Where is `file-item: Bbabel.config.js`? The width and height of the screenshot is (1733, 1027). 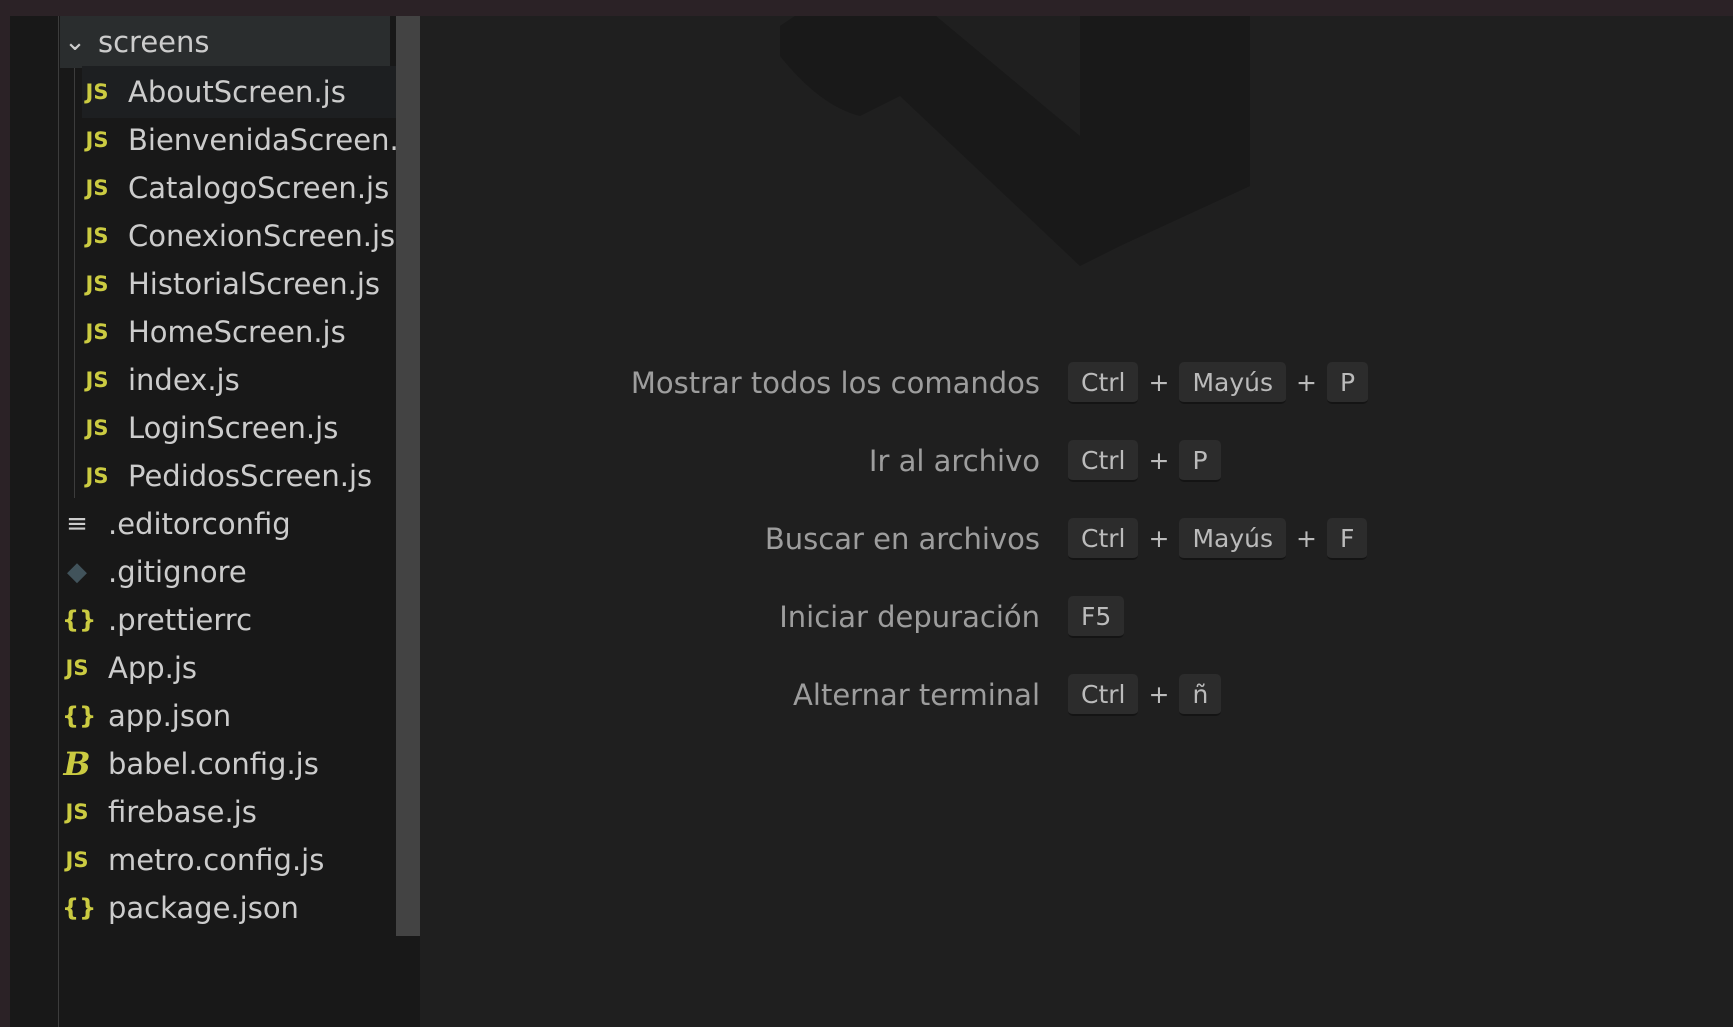
file-item: Bbabel.config.js is located at coordinates (190, 764).